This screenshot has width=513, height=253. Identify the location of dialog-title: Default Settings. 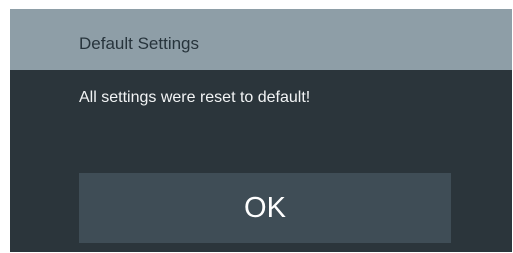
(139, 43).